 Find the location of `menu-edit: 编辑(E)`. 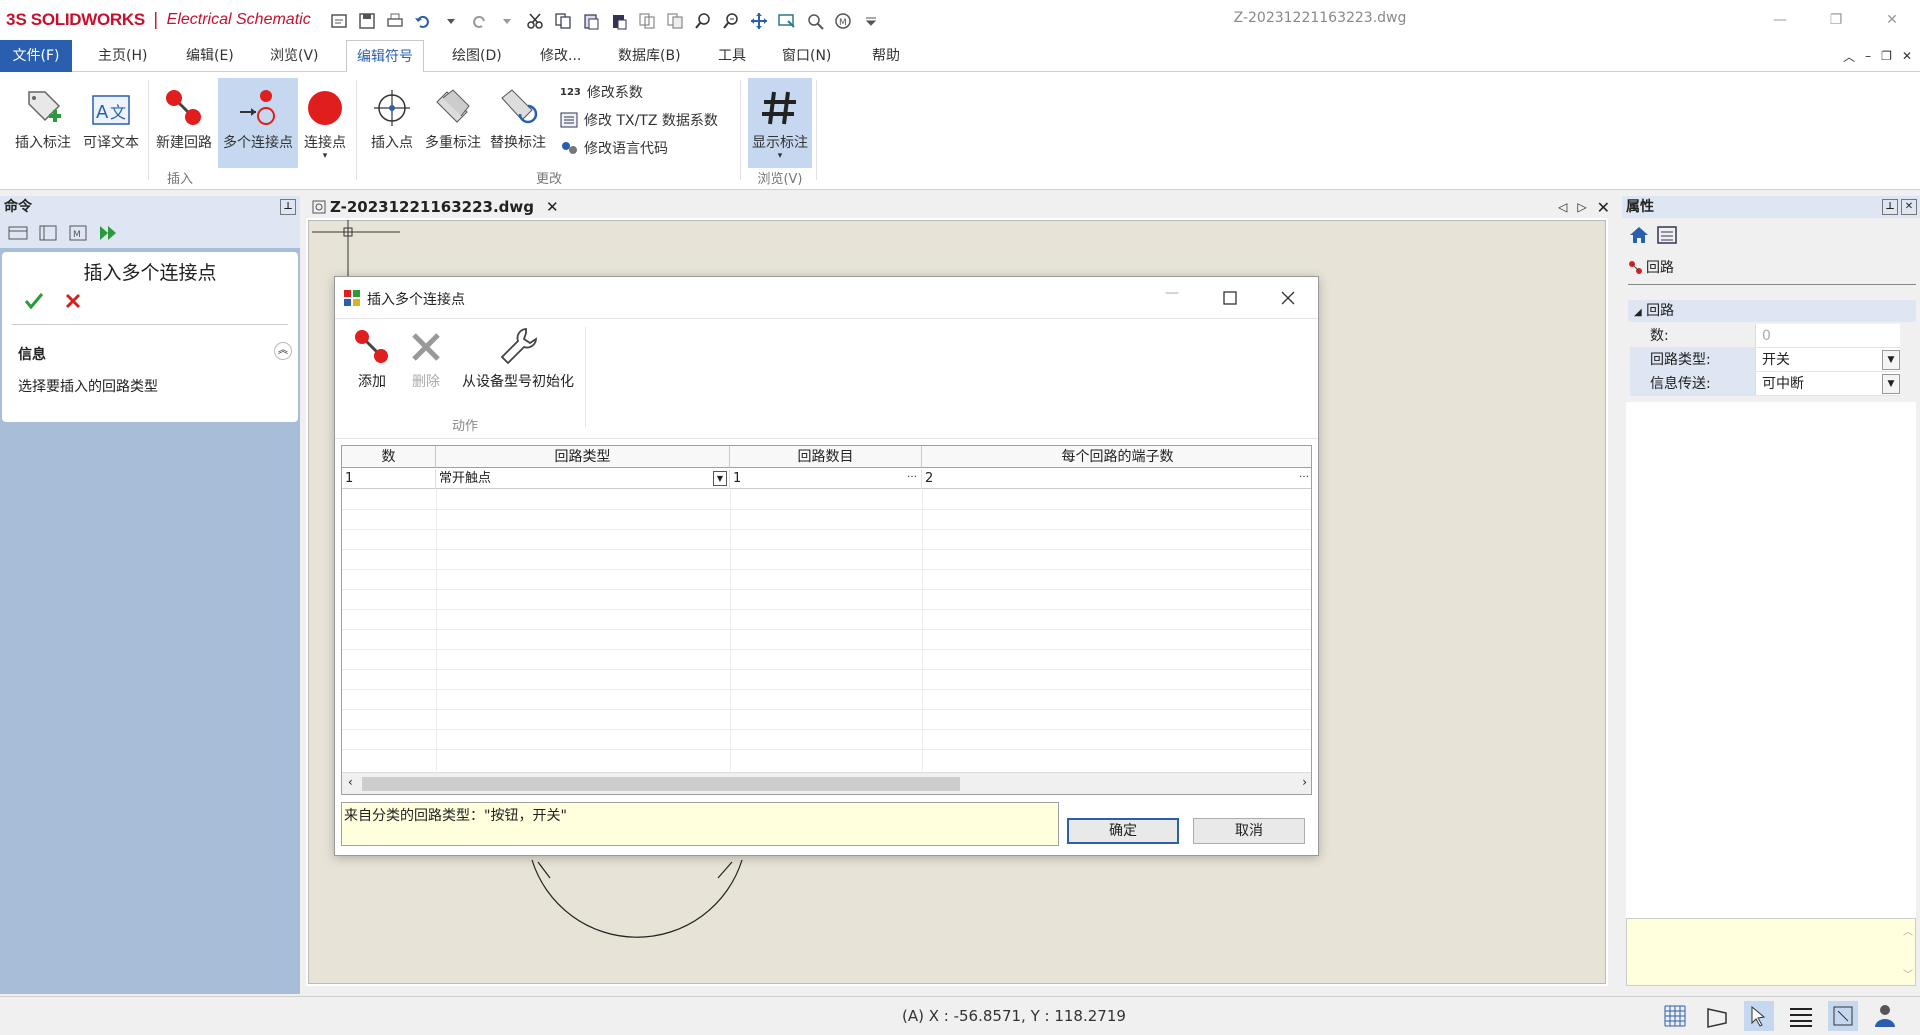

menu-edit: 编辑(E) is located at coordinates (210, 56).